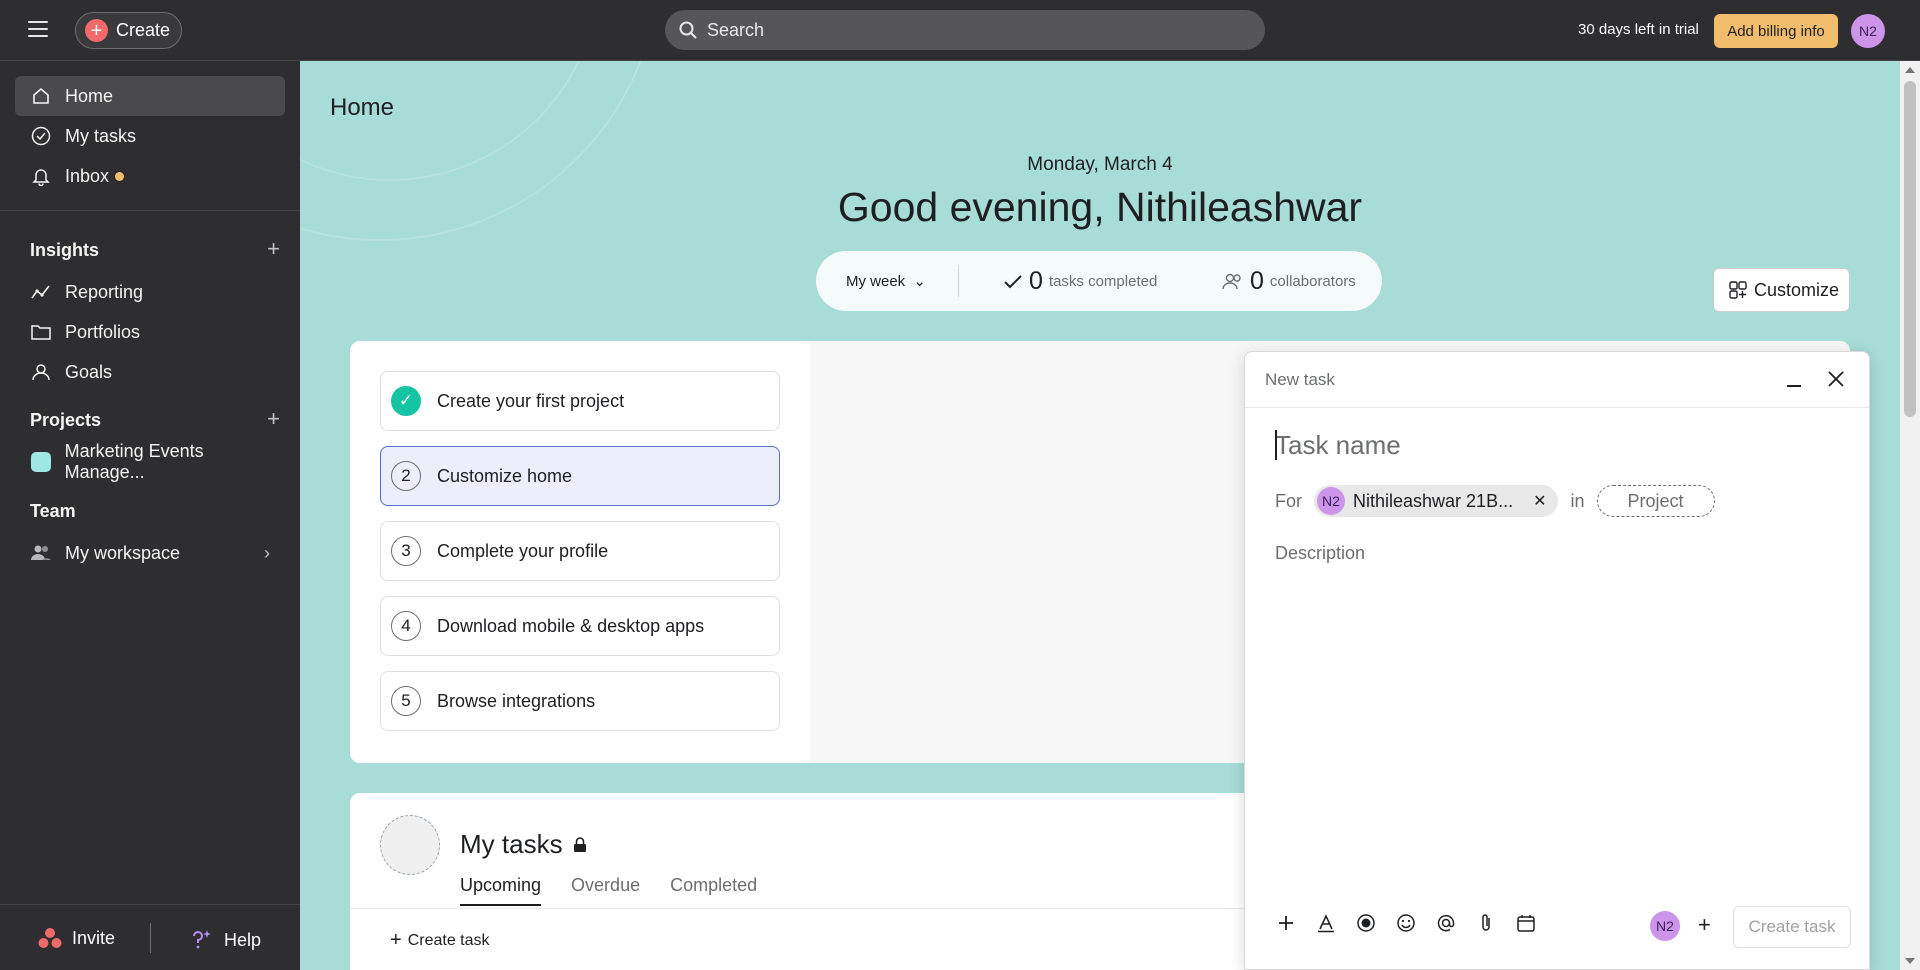 The image size is (1920, 970). What do you see at coordinates (150, 96) in the screenshot?
I see `sidebar-item-home: Home` at bounding box center [150, 96].